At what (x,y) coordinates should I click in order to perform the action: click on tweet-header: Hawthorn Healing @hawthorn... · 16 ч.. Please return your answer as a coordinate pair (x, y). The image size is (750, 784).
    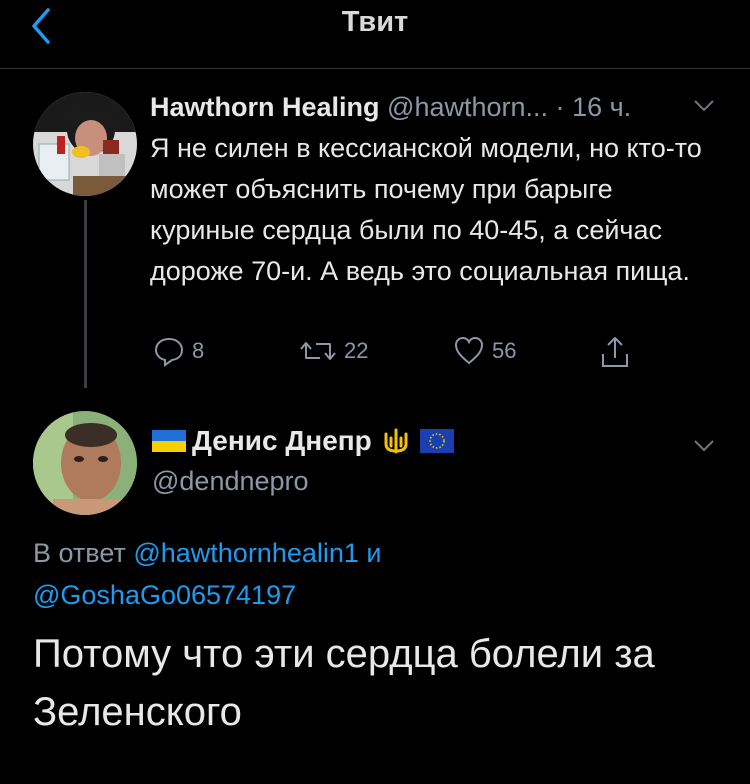
    Looking at the image, I should click on (390, 107).